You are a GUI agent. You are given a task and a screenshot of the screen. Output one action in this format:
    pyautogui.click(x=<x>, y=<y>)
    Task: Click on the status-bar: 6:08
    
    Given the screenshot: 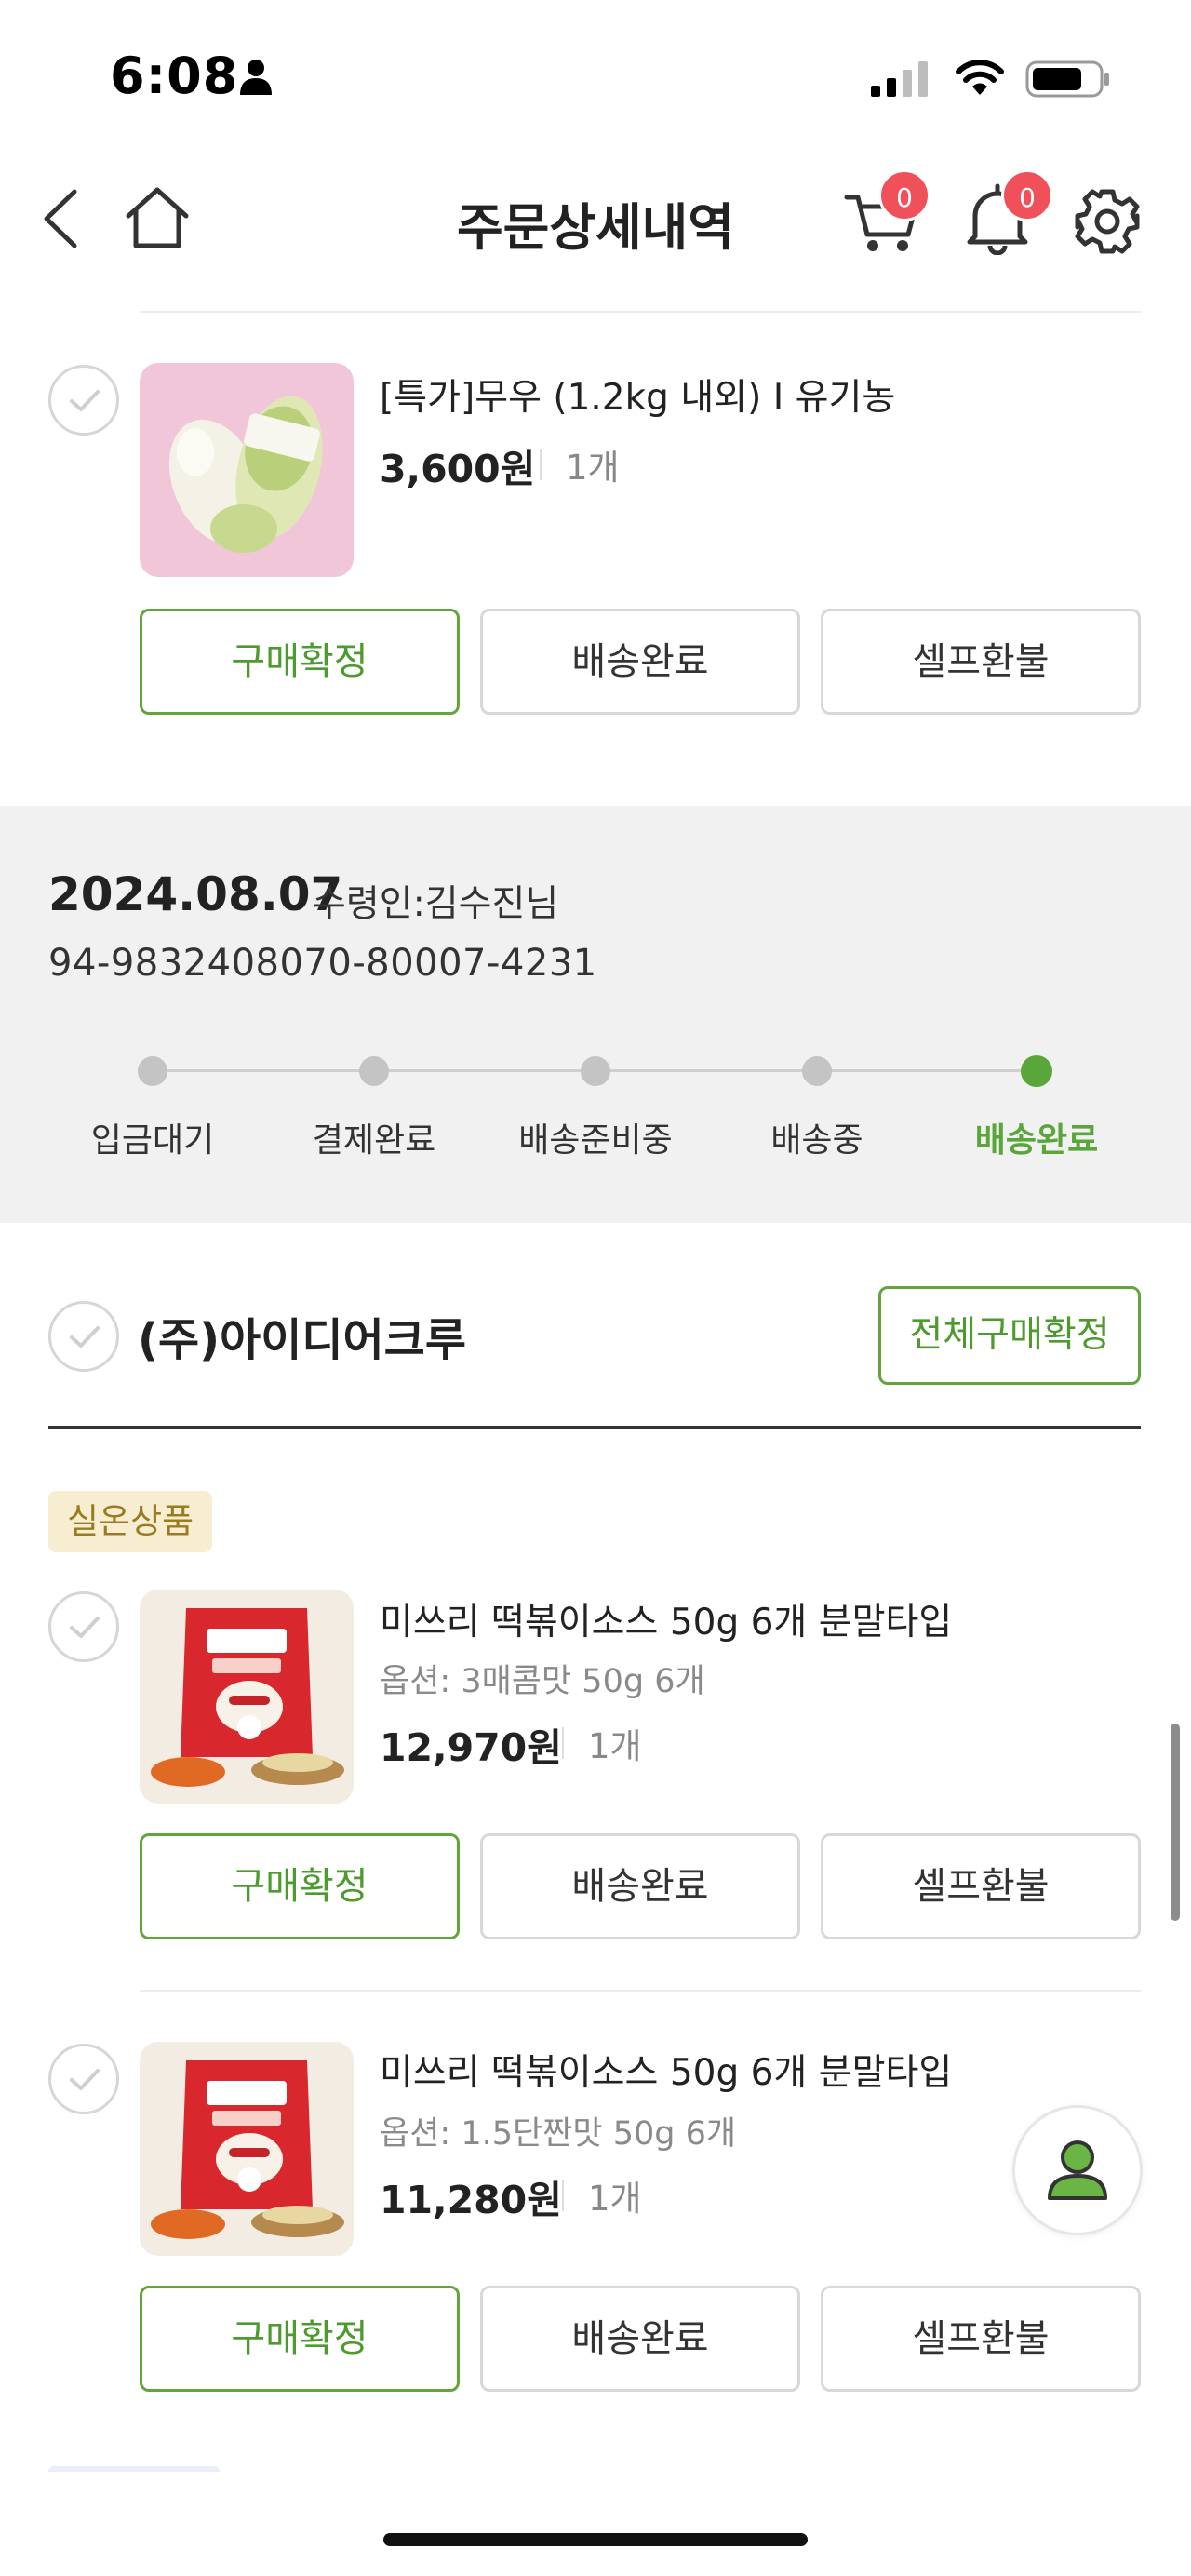 What is the action you would take?
    pyautogui.click(x=595, y=74)
    